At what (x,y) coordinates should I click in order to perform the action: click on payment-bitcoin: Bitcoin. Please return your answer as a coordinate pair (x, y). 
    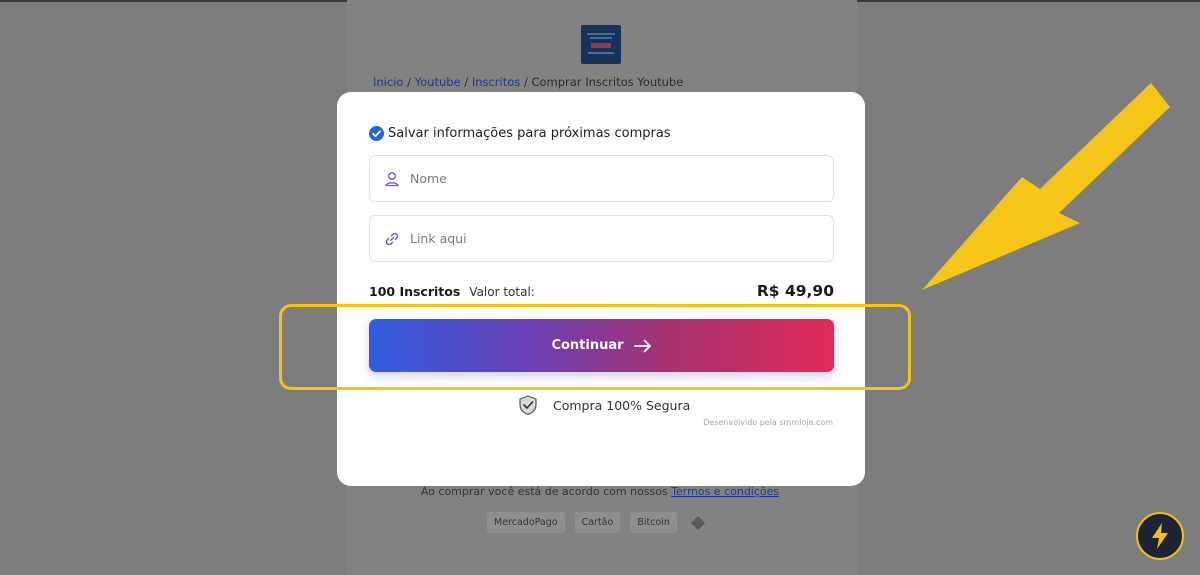
    Looking at the image, I should click on (653, 522).